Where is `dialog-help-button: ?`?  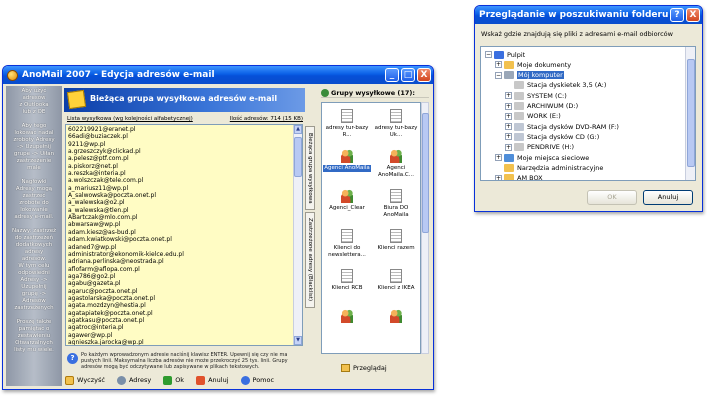
dialog-help-button: ? is located at coordinates (677, 15).